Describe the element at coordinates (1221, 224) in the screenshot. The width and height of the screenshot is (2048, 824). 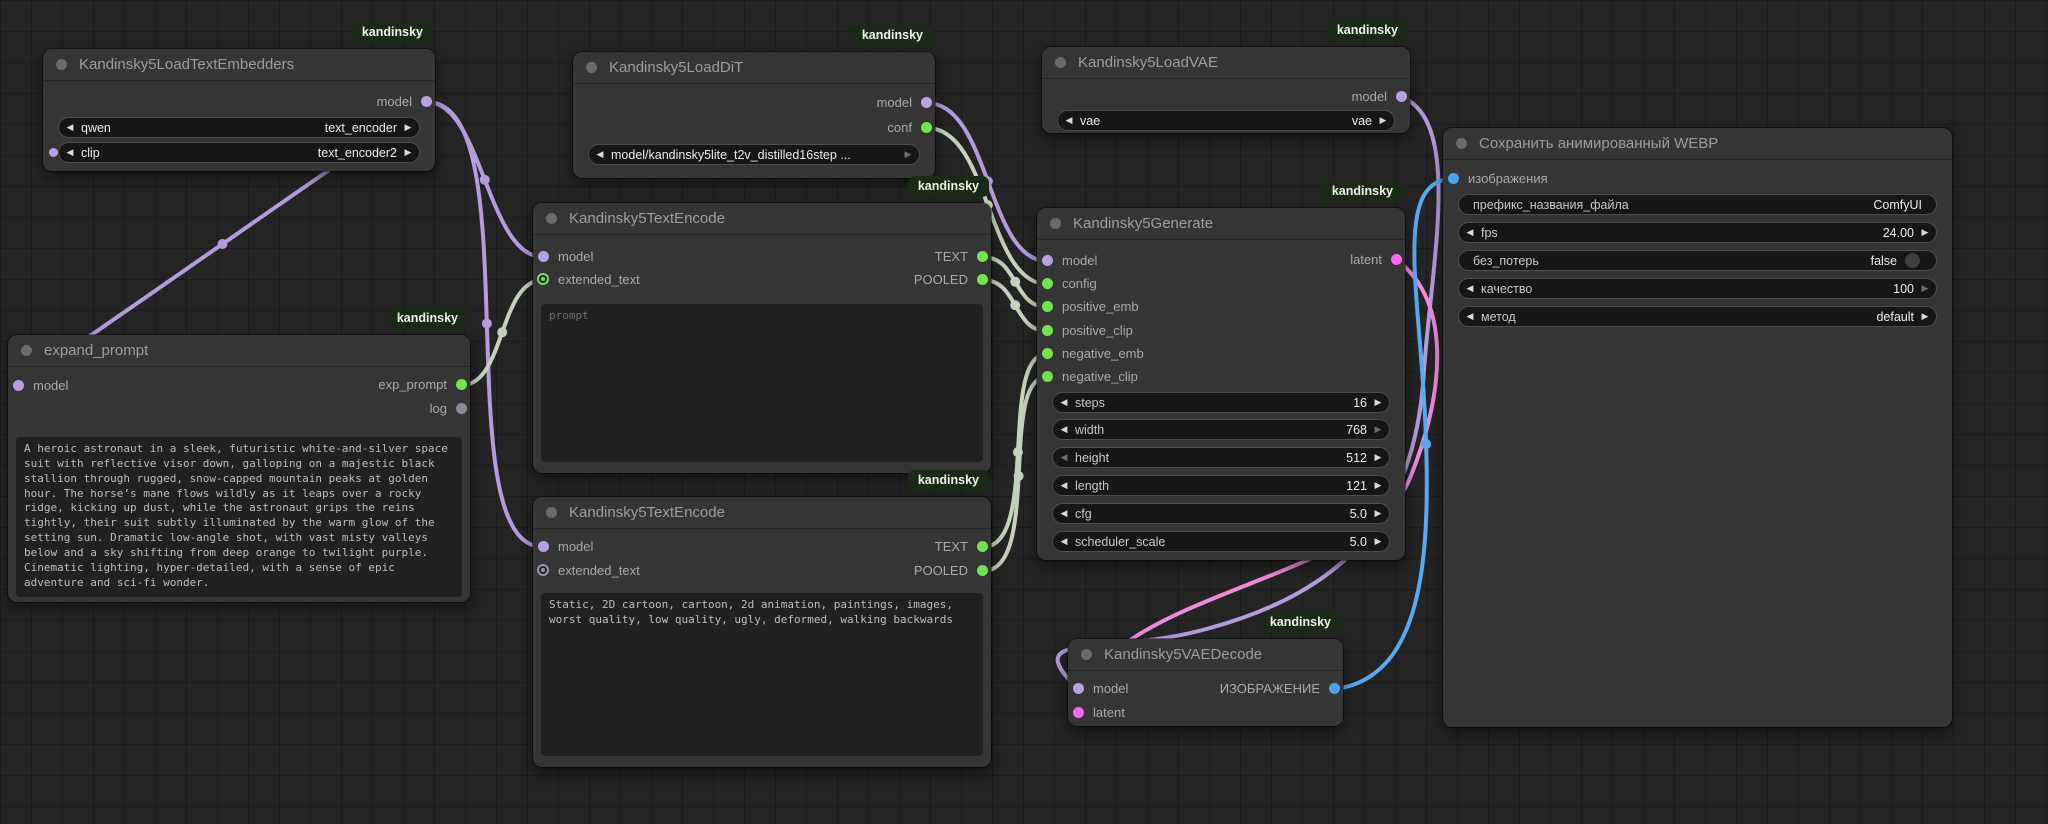
I see `node-titlebar: Kandinsky5Generate` at that location.